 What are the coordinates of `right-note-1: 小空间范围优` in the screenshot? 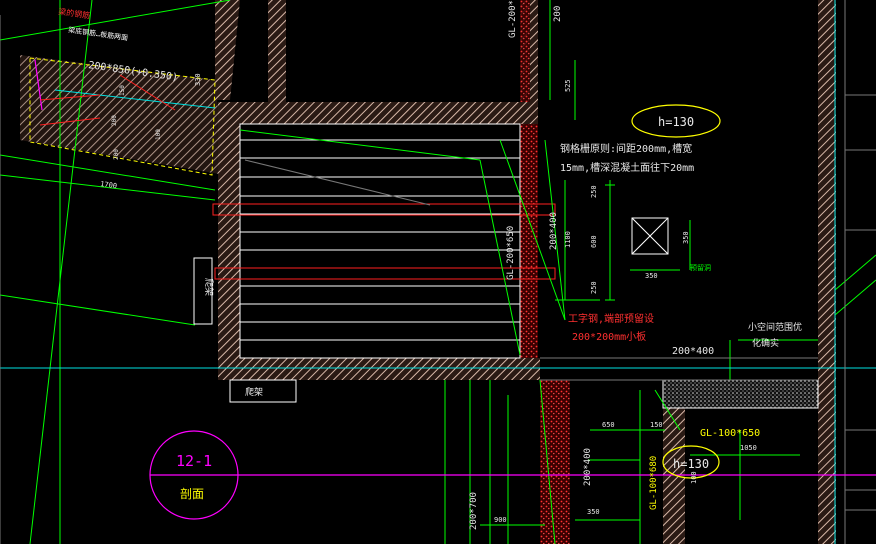 It's located at (775, 327).